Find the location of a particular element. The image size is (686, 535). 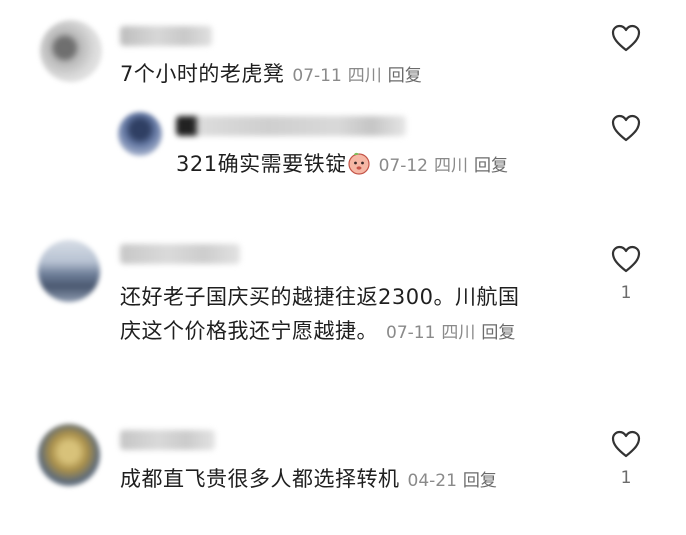

comment-body: 7个小时的老虎凳 is located at coordinates (202, 74).